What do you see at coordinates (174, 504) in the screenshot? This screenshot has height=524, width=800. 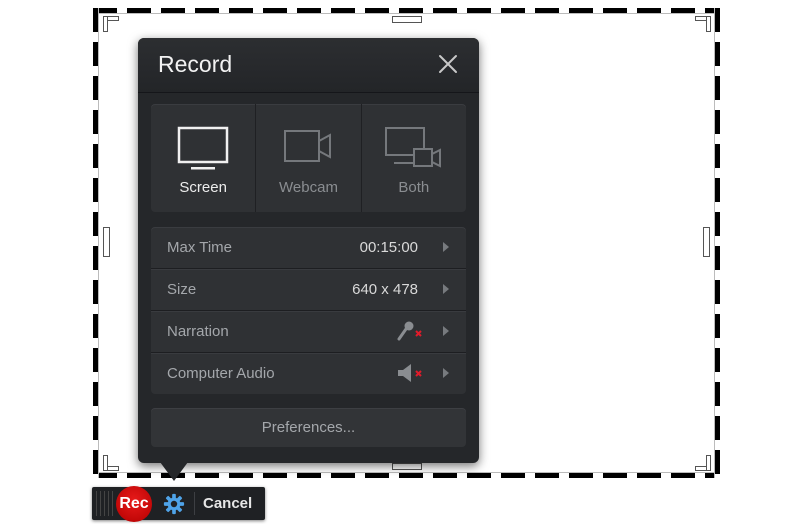 I see `gear-icon` at bounding box center [174, 504].